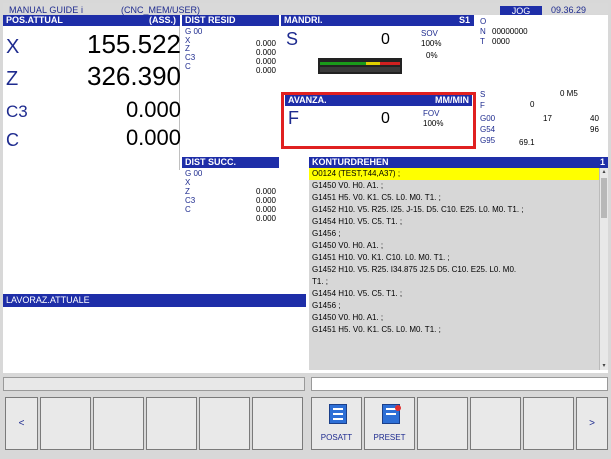  I want to click on spindle-number: S1, so click(464, 20).